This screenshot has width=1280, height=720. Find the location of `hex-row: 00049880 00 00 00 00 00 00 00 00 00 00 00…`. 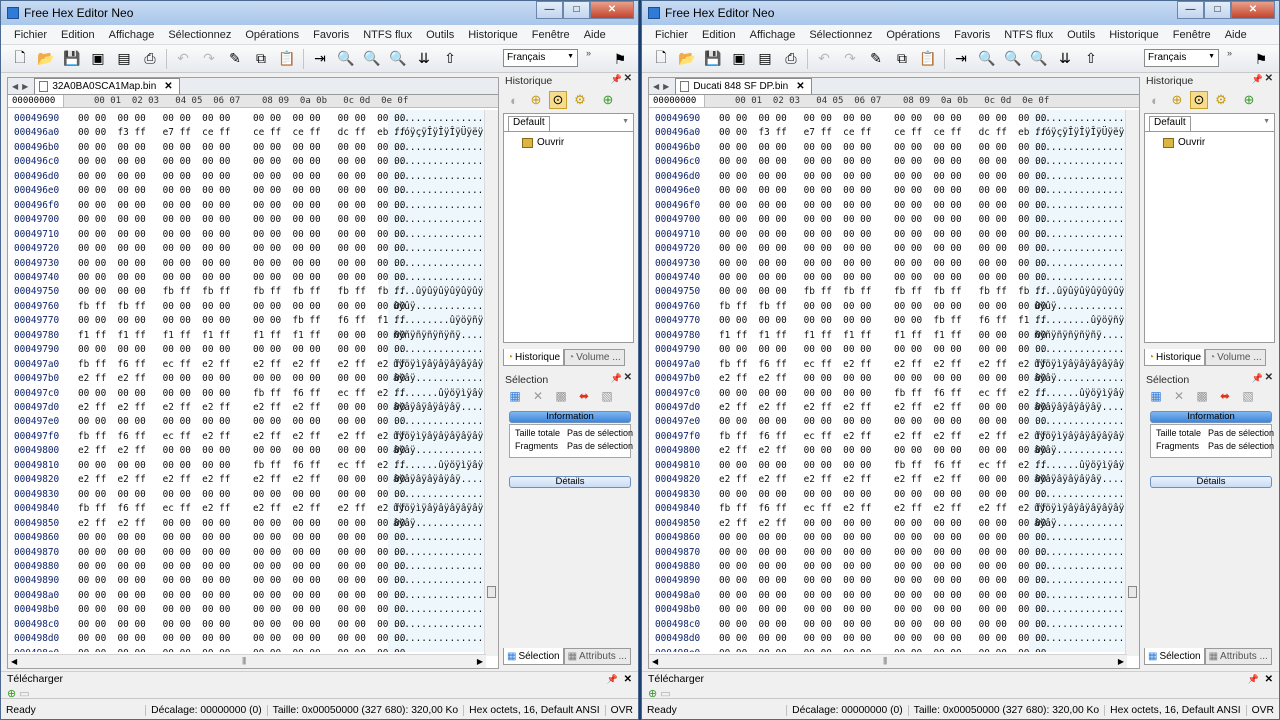

hex-row: 00049880 00 00 00 00 00 00 00 00 00 00 00… is located at coordinates (247, 567).